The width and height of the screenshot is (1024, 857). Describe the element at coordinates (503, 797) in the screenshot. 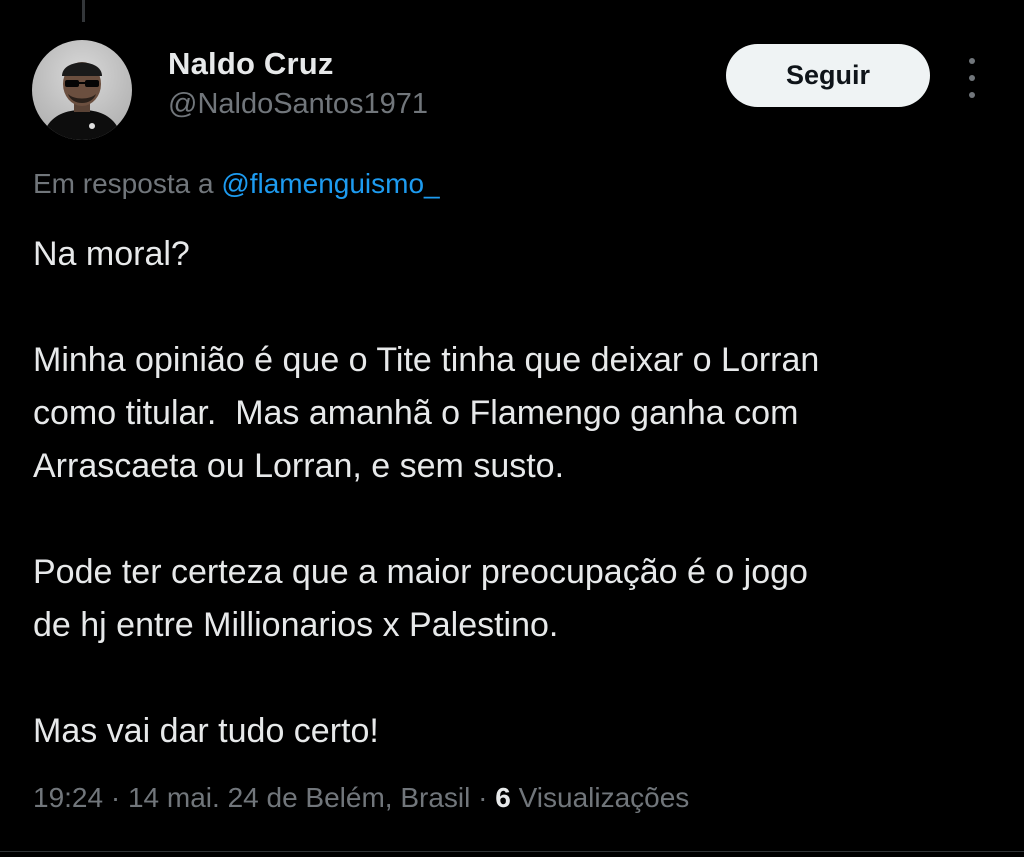

I see `views-count: 6` at that location.